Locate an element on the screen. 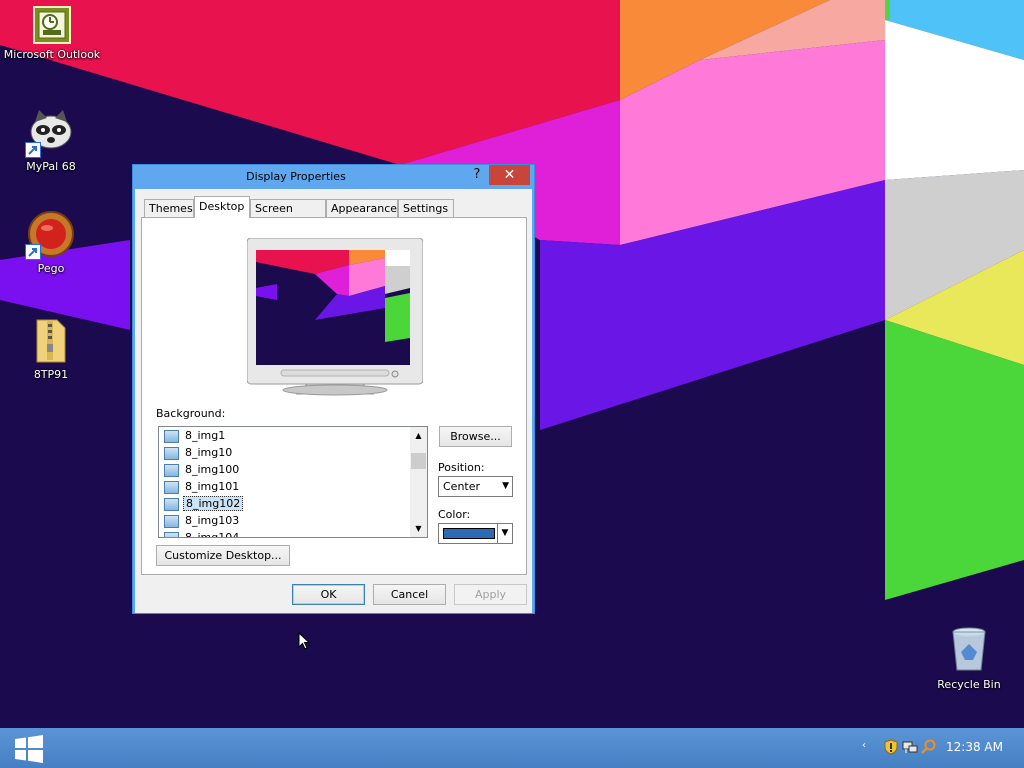 The image size is (1024, 768). network-icon is located at coordinates (910, 747).